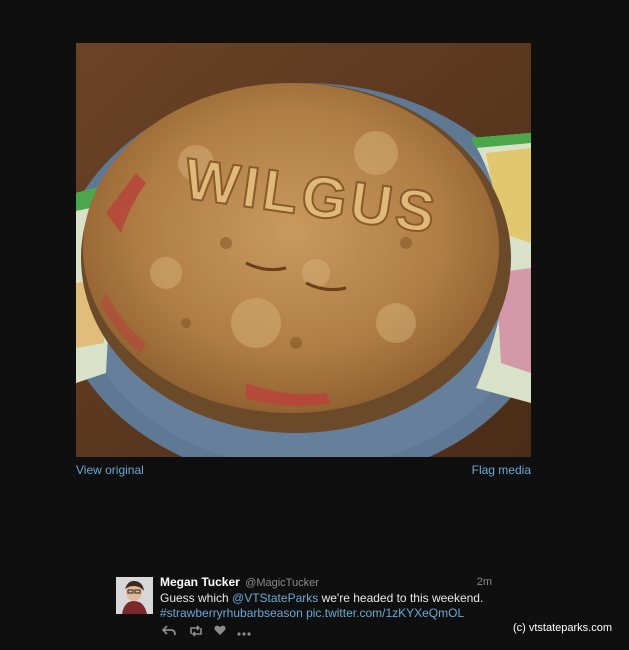 This screenshot has width=629, height=650. I want to click on media-links: View original Flag media, so click(303, 471).